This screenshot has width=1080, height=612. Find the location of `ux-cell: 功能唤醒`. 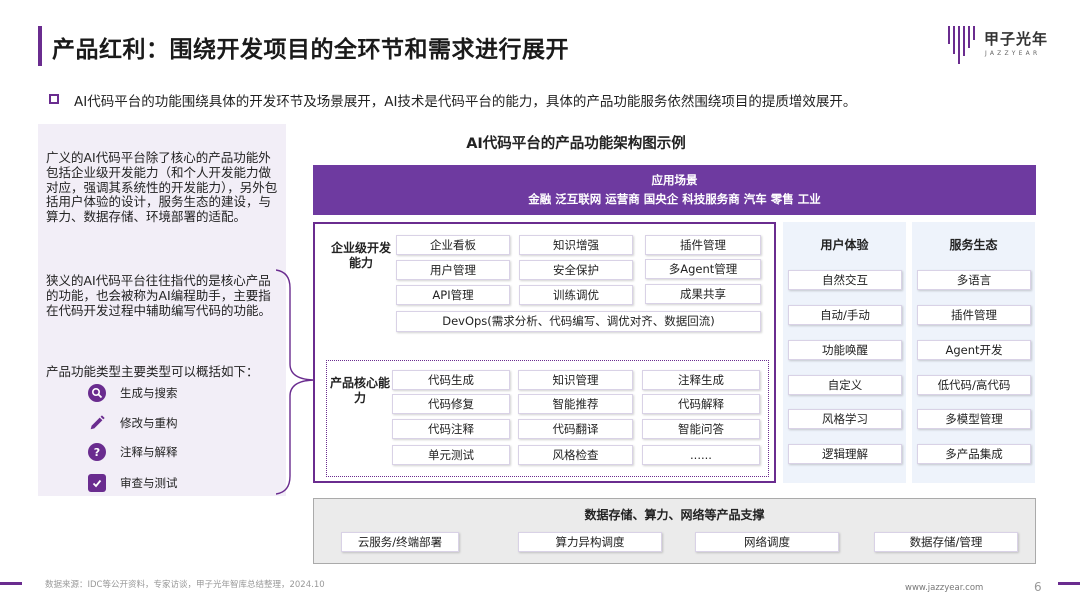

ux-cell: 功能唤醒 is located at coordinates (845, 350).